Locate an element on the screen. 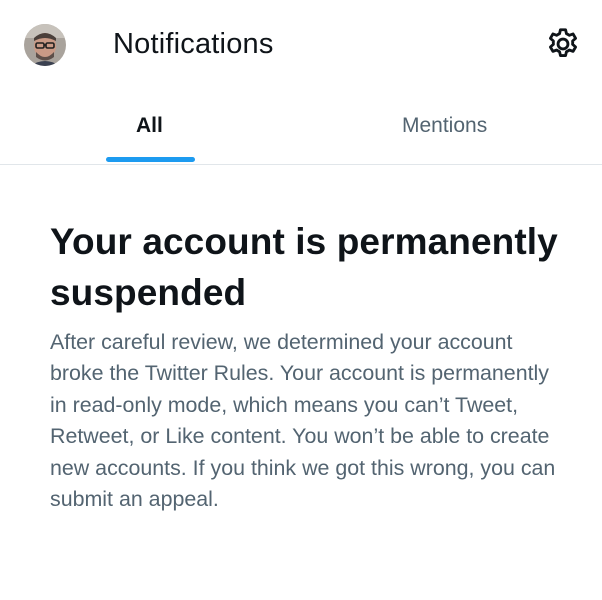 The image size is (602, 600). tab-mentions: Mentions is located at coordinates (451, 130).